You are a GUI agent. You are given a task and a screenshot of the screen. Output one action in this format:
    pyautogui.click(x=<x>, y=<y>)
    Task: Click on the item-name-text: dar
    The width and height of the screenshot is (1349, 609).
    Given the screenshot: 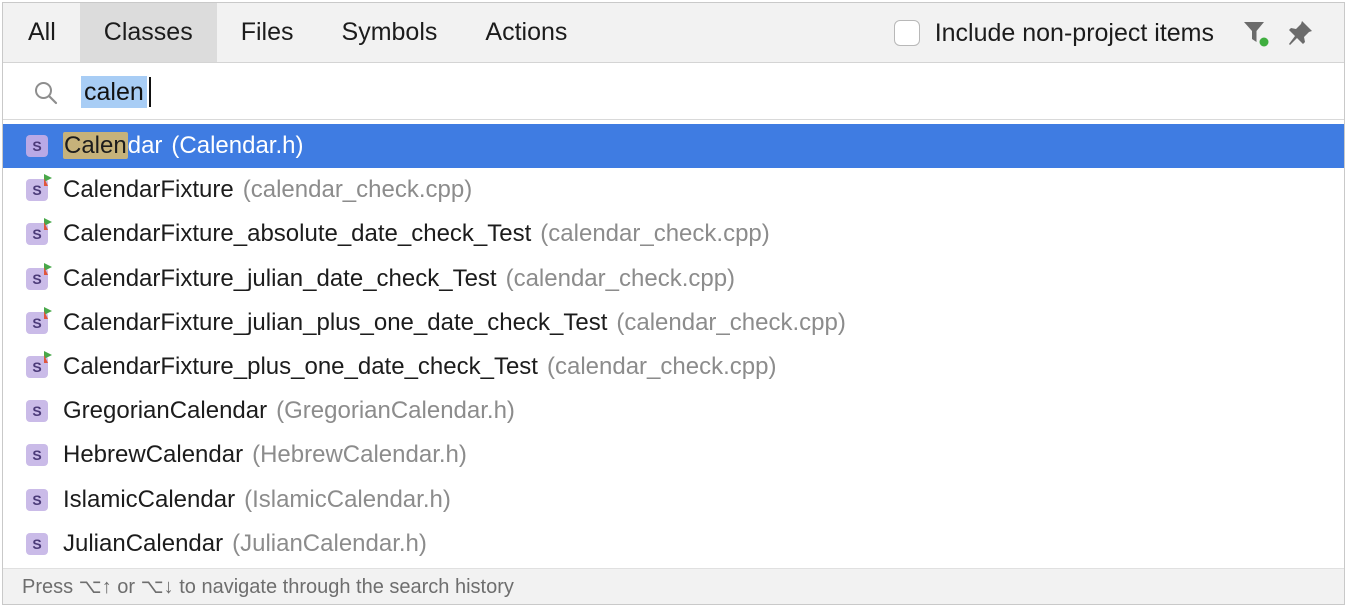 What is the action you would take?
    pyautogui.click(x=145, y=146)
    